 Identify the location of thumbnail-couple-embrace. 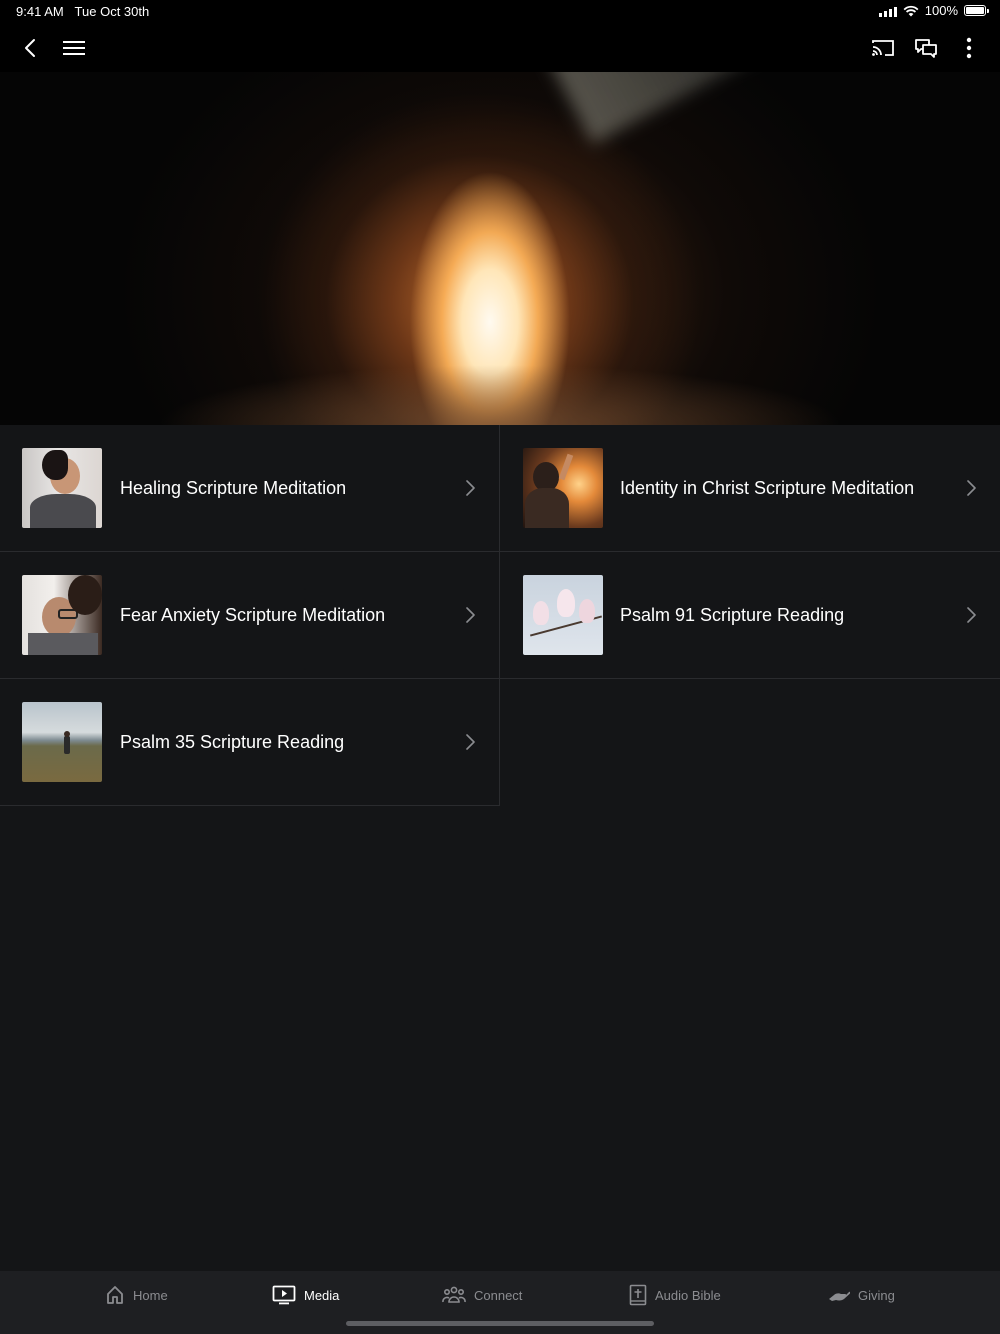
(62, 615).